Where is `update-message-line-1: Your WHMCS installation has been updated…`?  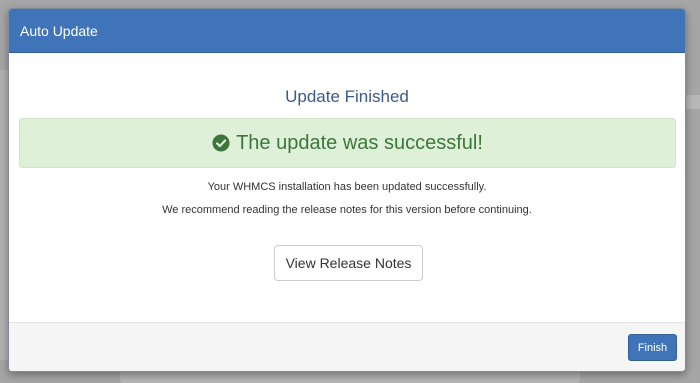 update-message-line-1: Your WHMCS installation has been updated… is located at coordinates (347, 187).